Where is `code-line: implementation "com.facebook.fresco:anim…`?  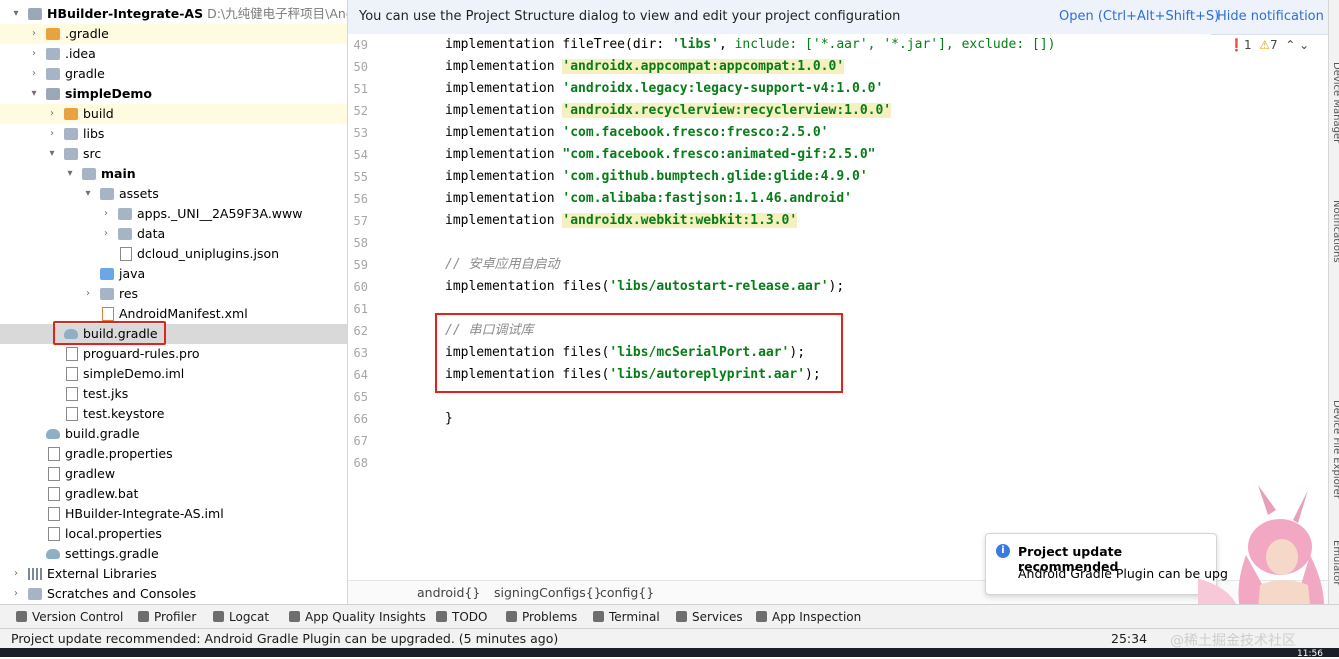
code-line: implementation "com.facebook.fresco:anim… is located at coordinates (660, 155).